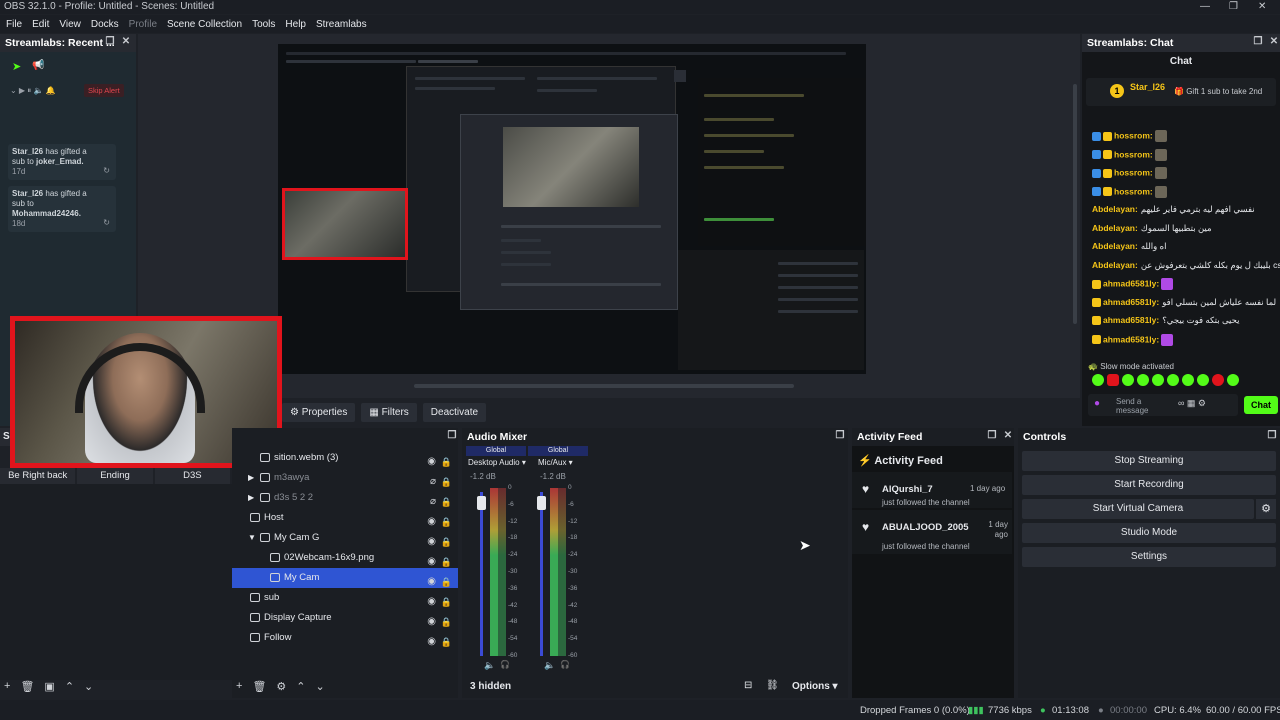 This screenshot has width=1280, height=720. I want to click on source-row: Follow ◉ 🔒, so click(345, 638).